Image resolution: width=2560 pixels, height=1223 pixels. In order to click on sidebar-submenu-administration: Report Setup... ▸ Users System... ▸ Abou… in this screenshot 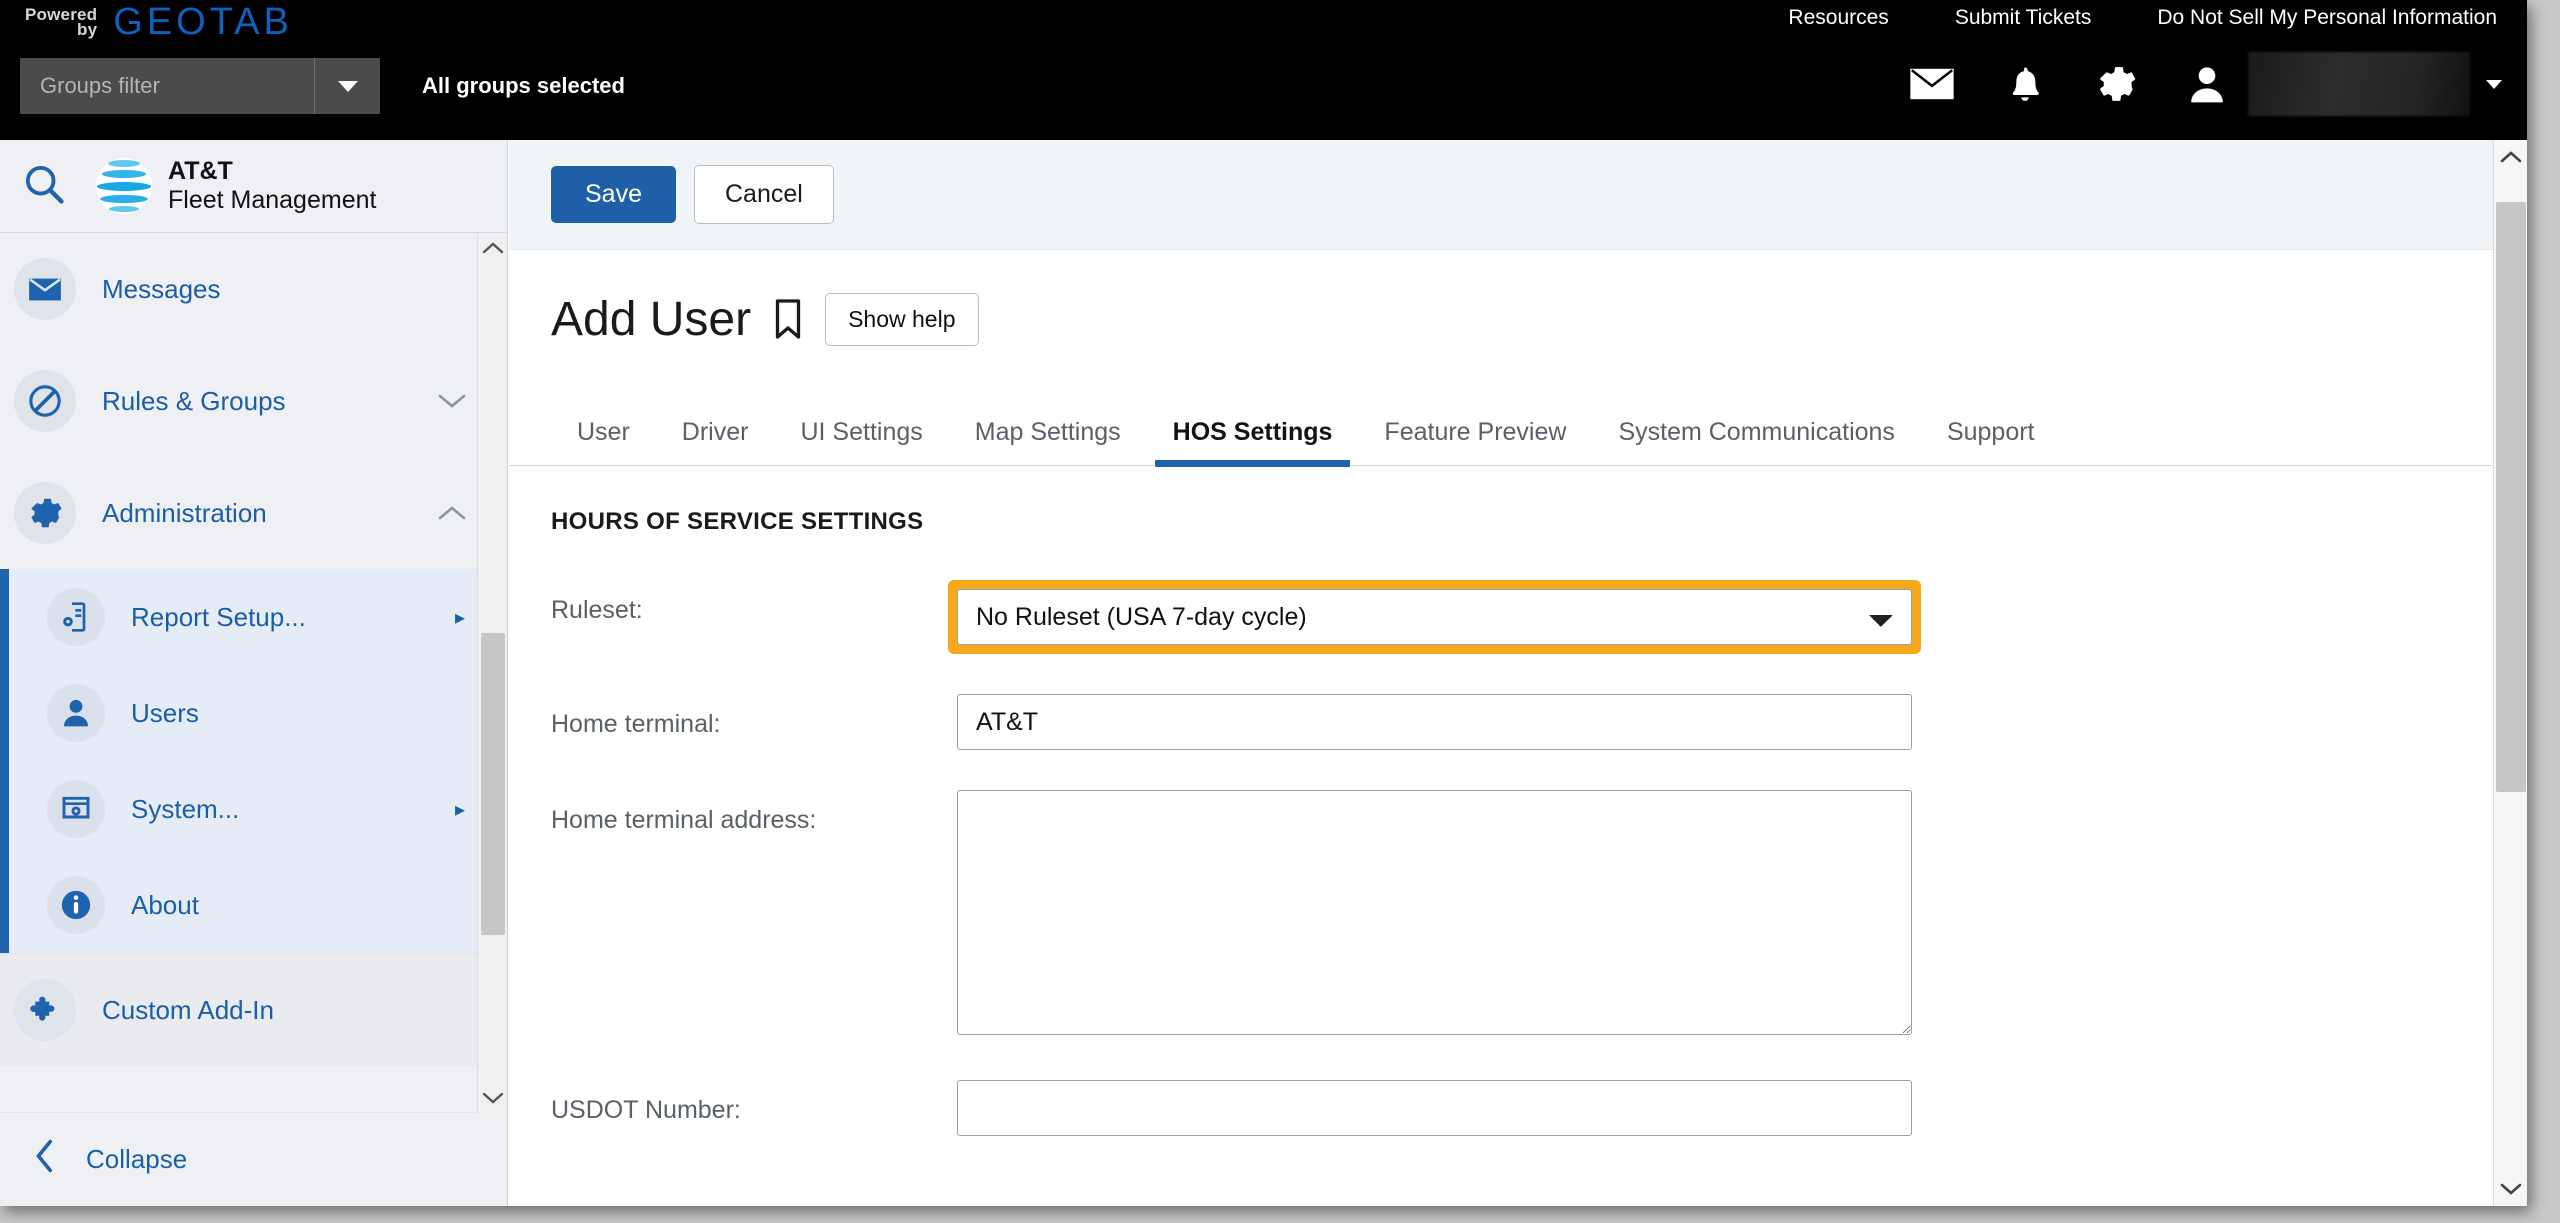, I will do `click(253, 761)`.